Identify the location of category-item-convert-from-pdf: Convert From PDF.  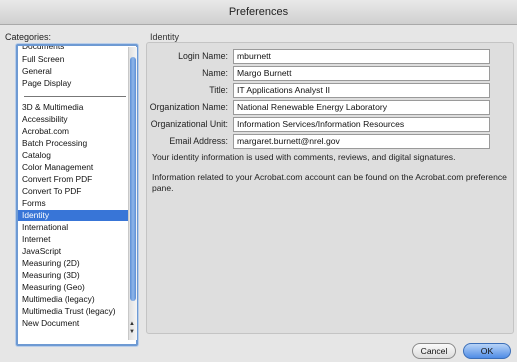
(76, 179).